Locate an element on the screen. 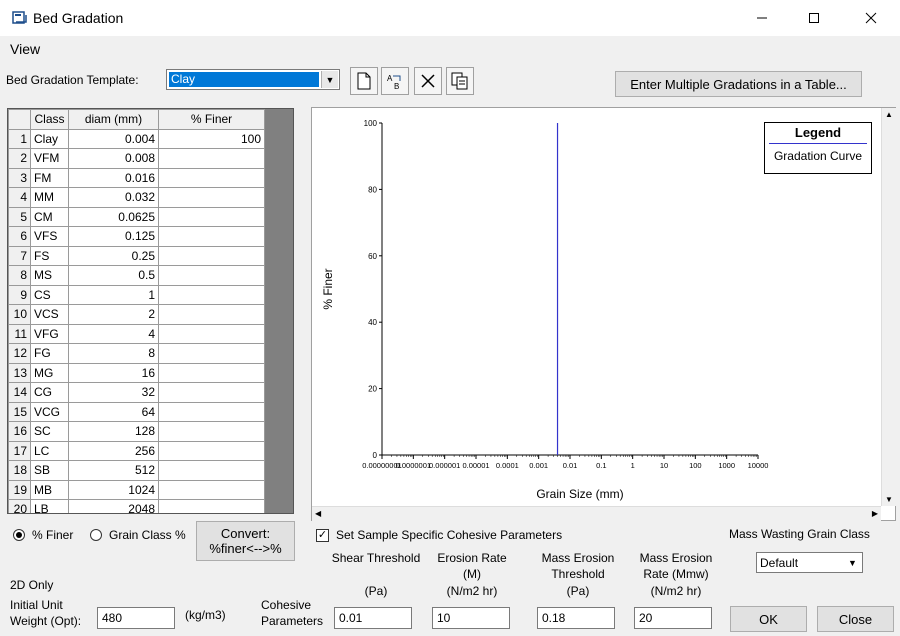 Image resolution: width=900 pixels, height=636 pixels. table-row: 16 SC 128 is located at coordinates (136, 431).